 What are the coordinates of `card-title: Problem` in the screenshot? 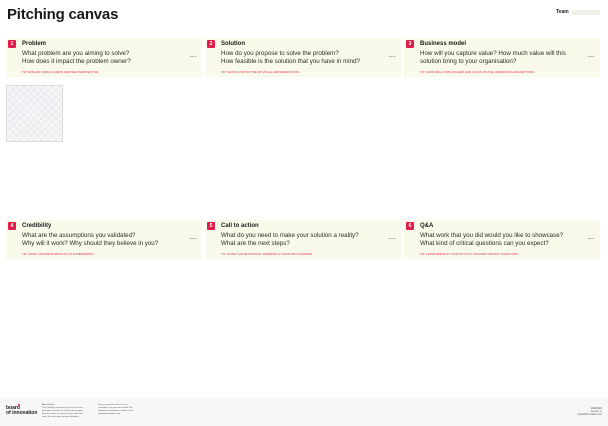 It's located at (34, 44).